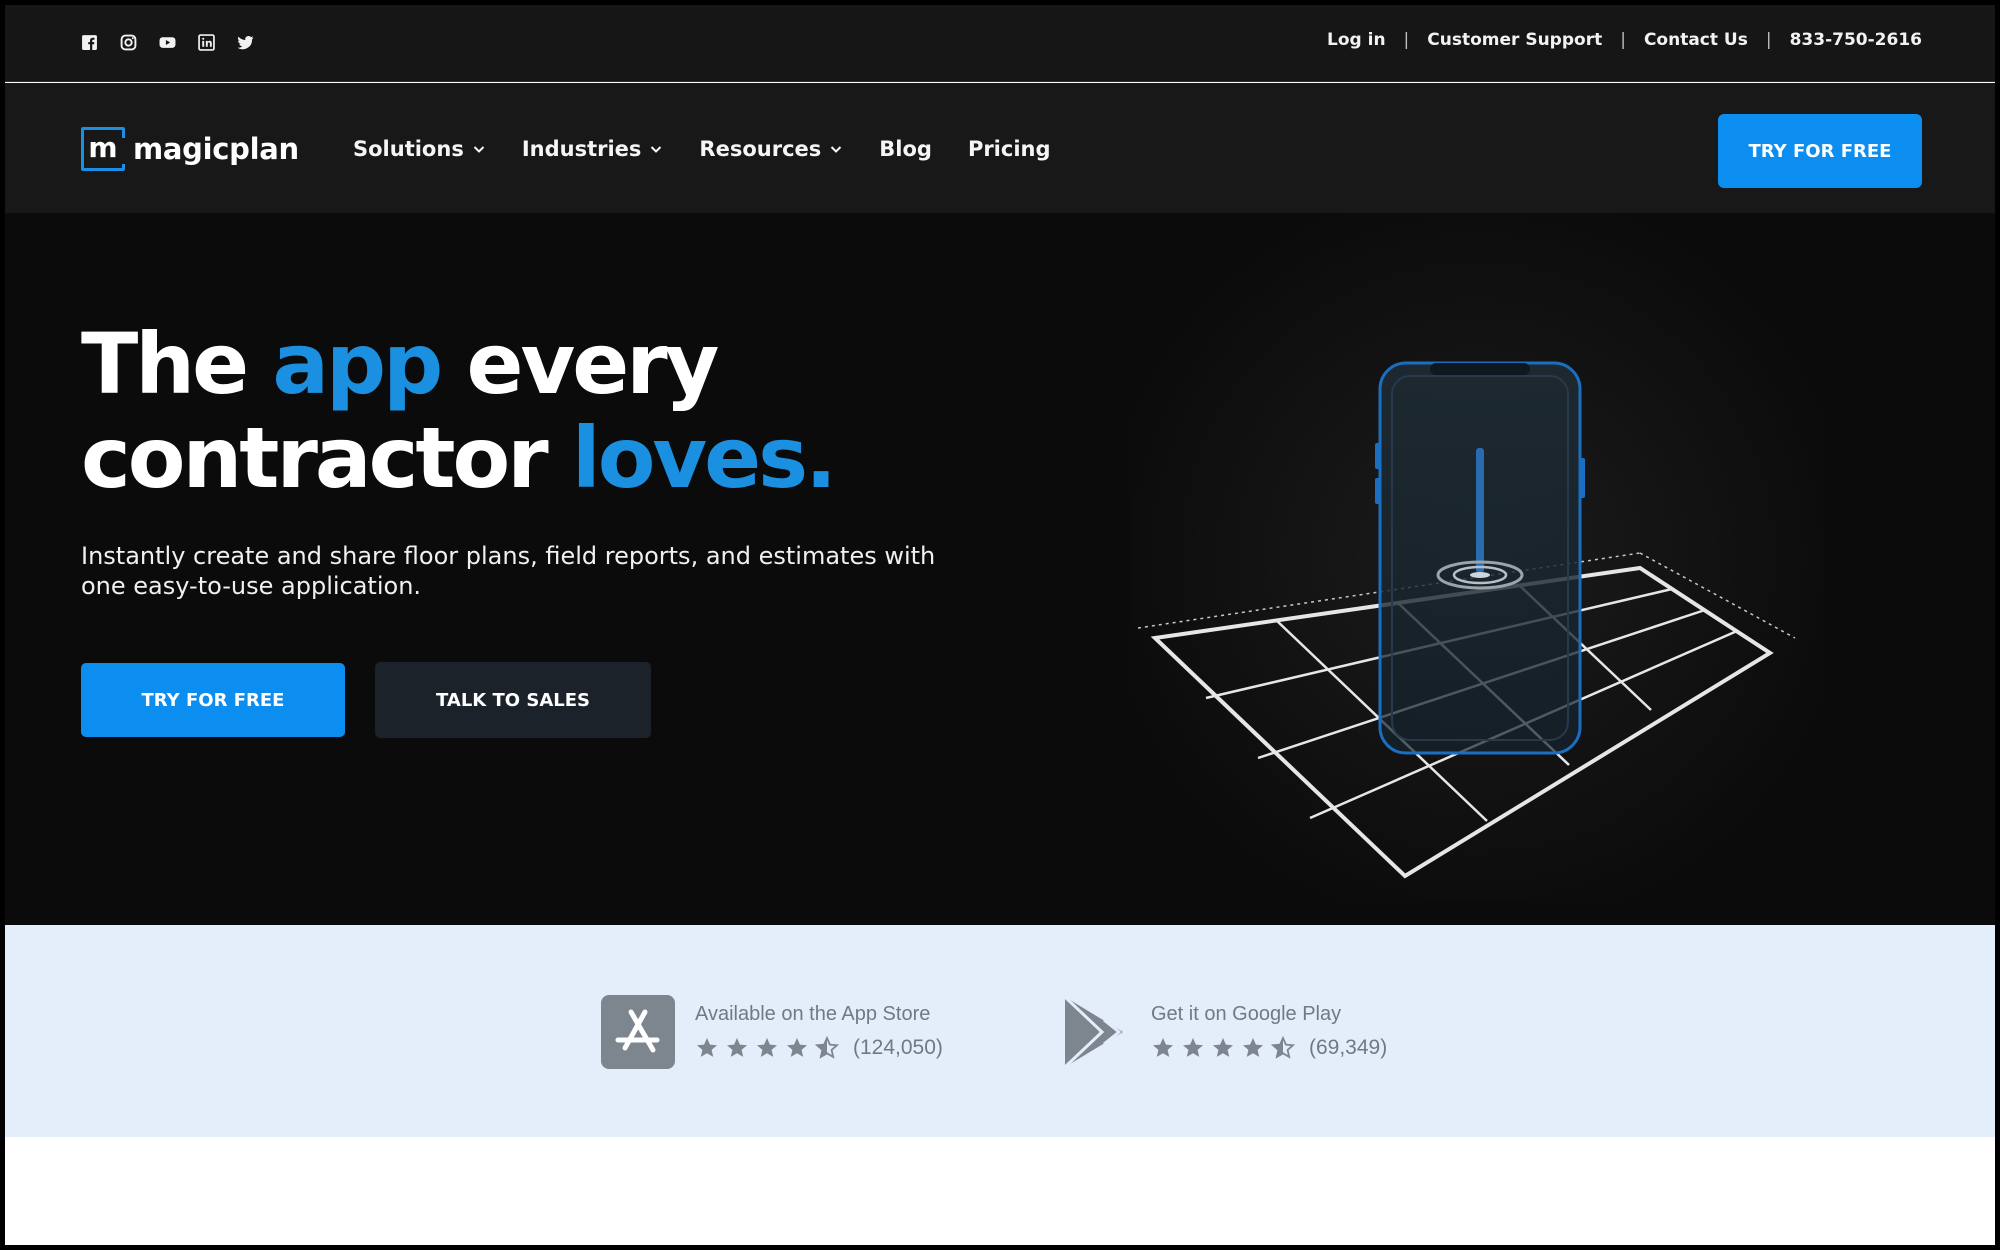 The width and height of the screenshot is (2000, 1250). I want to click on youtube-icon, so click(167, 42).